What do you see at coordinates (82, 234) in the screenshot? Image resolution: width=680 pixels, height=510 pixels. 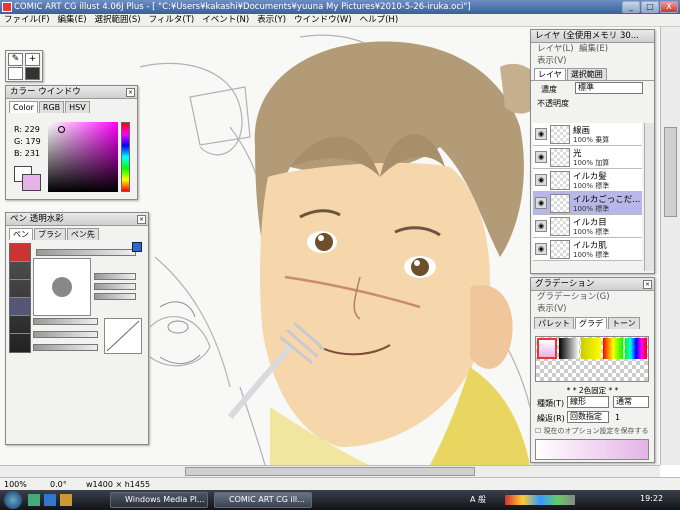 I see `tab-pen-tip: ペン先` at bounding box center [82, 234].